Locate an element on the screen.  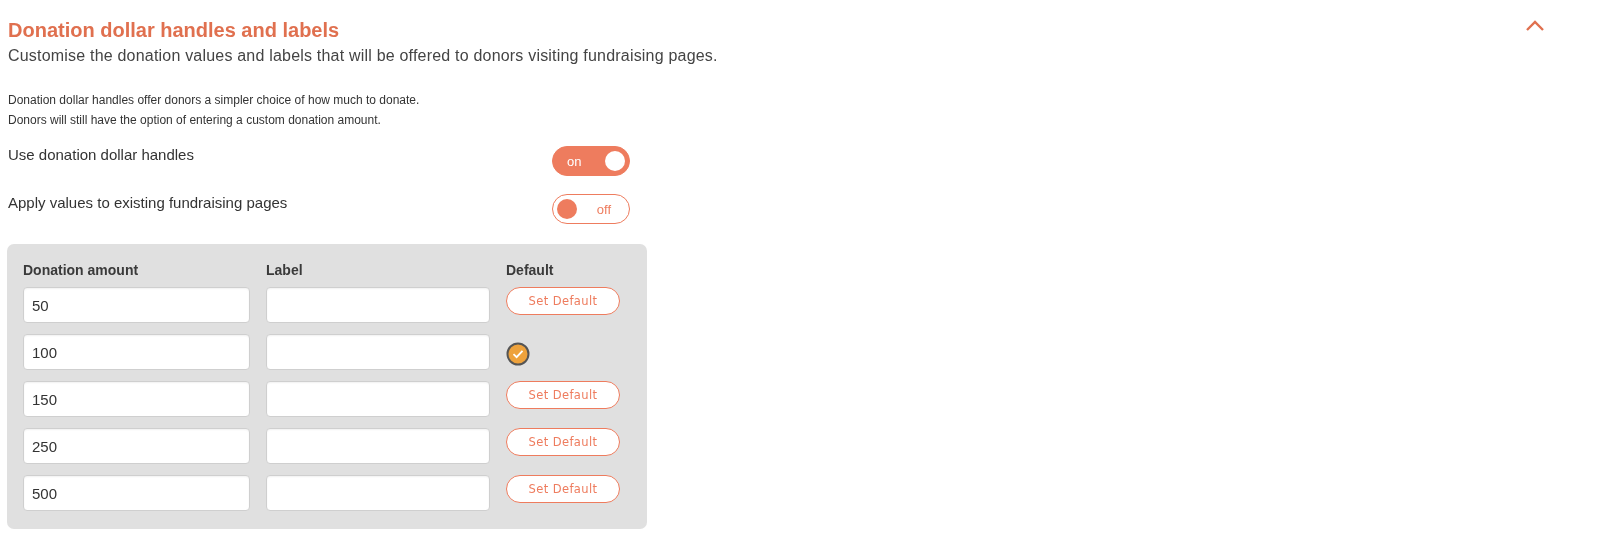
section-subtitle: Customise the donation values and labels that will be offered to donors visiting fundraising pages. is located at coordinates (363, 56).